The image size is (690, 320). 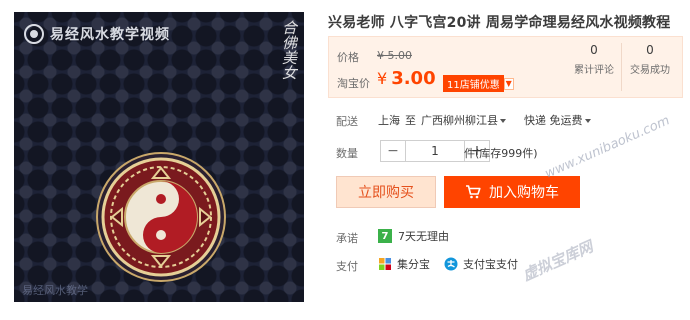 I want to click on add-to-cart-button: 加入购物车, so click(x=512, y=192).